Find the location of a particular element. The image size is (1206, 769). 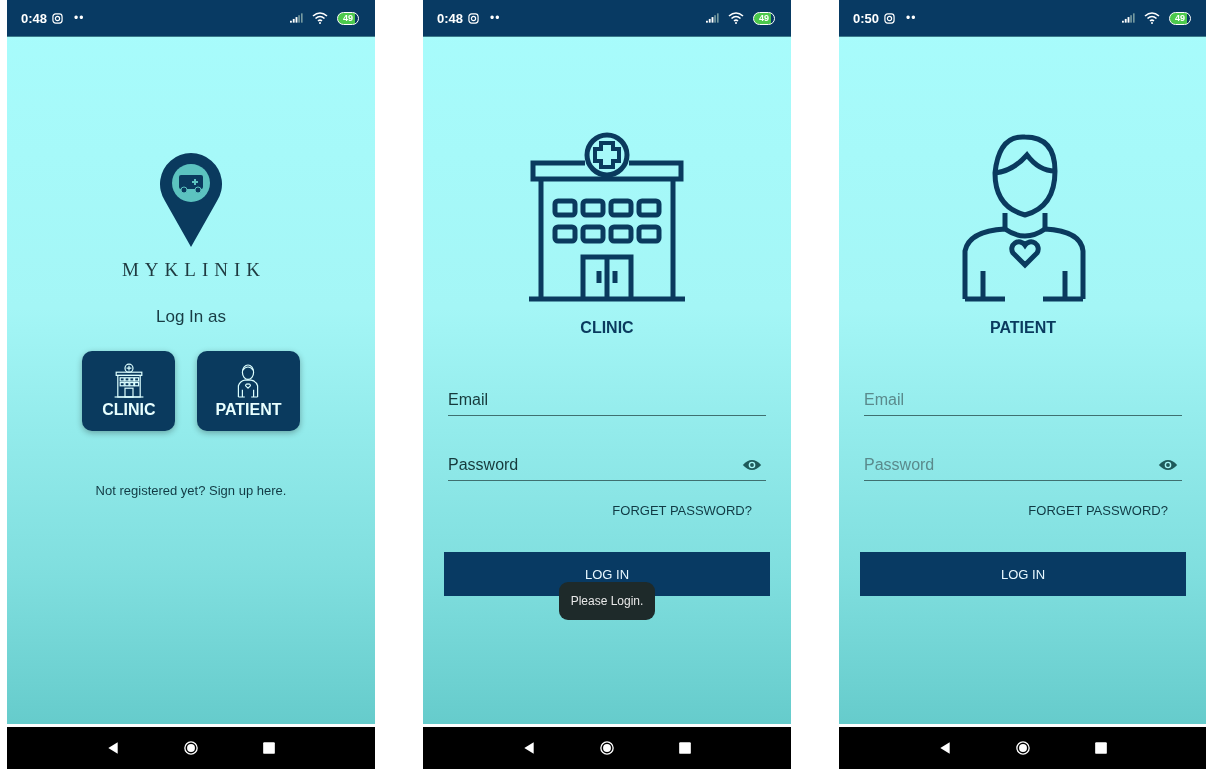

app-name: MYKLINIK is located at coordinates (193, 270).